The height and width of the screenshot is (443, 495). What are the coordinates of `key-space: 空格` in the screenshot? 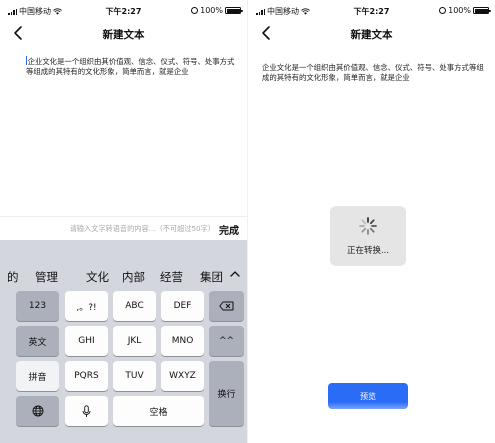 It's located at (158, 411).